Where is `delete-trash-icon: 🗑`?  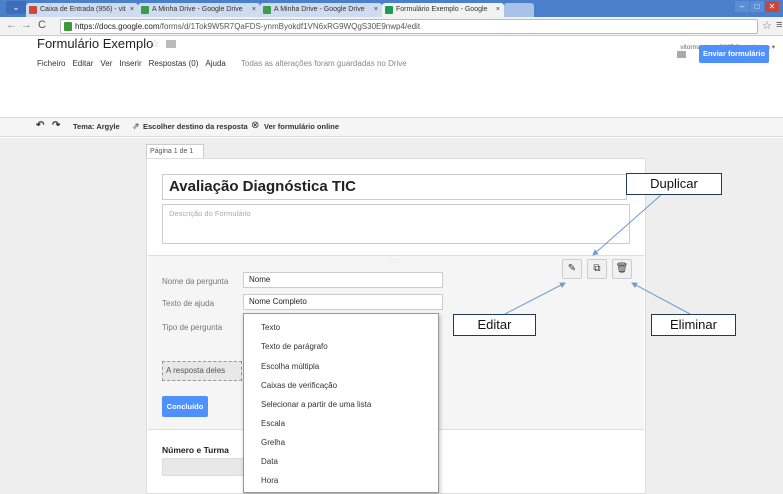 delete-trash-icon: 🗑 is located at coordinates (622, 269).